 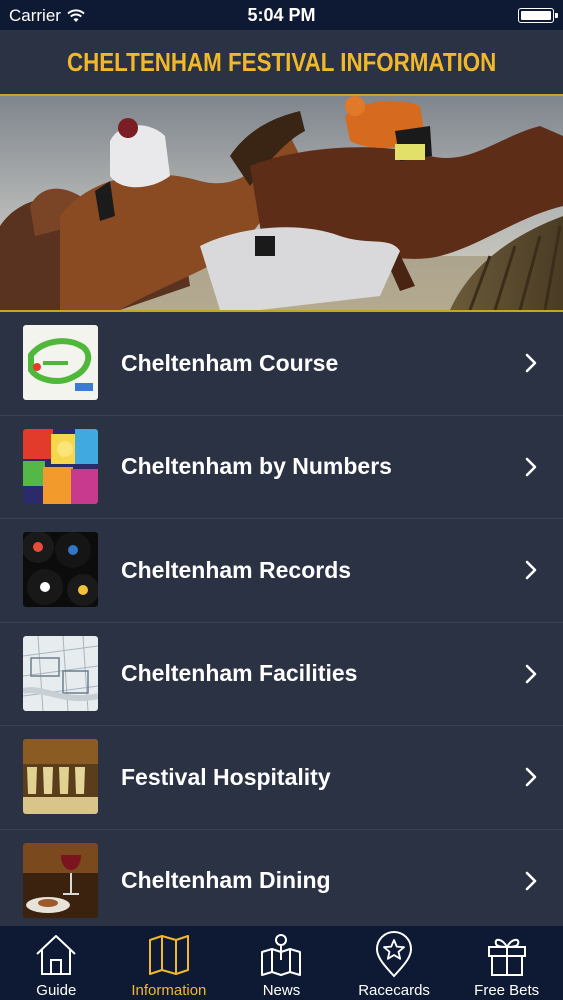 What do you see at coordinates (256, 466) in the screenshot?
I see `menu-item-label: Cheltenham by Numbers` at bounding box center [256, 466].